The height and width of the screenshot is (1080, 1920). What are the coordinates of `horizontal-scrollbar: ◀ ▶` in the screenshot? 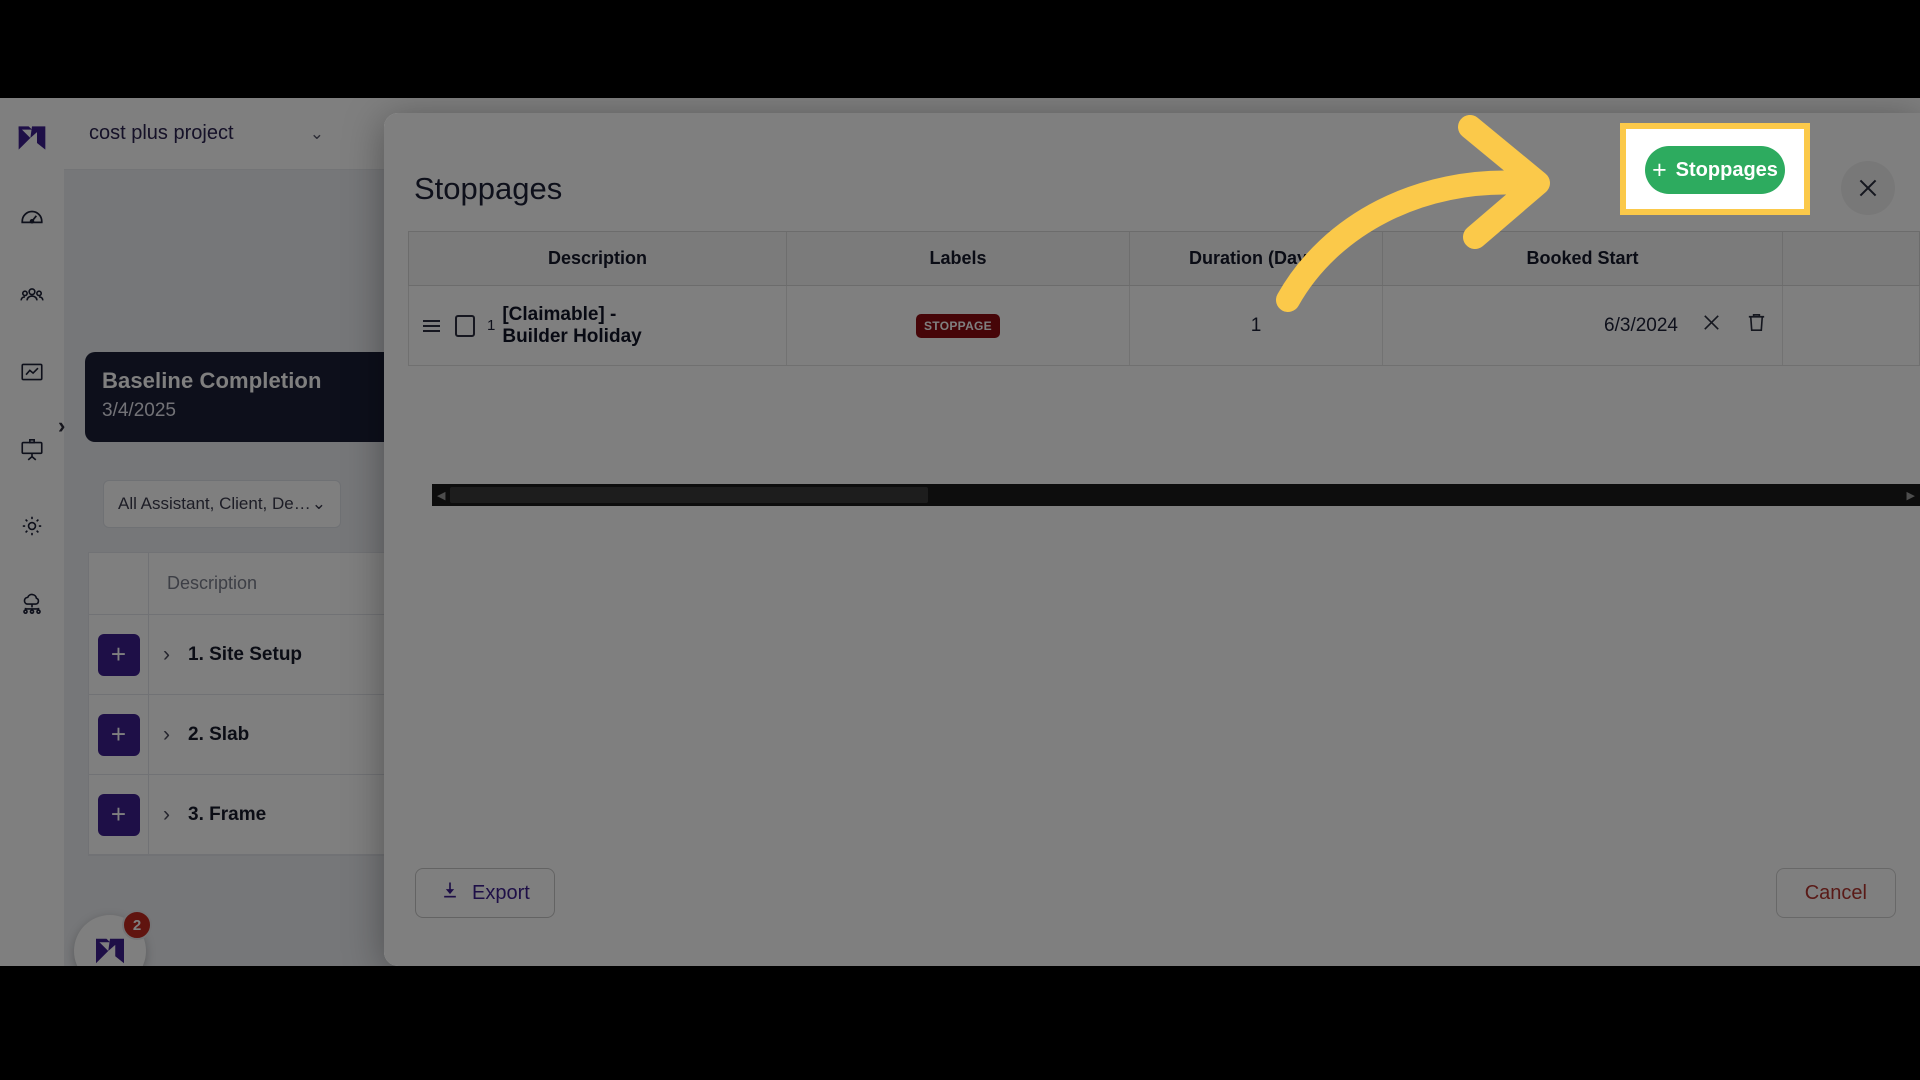 It's located at (1176, 495).